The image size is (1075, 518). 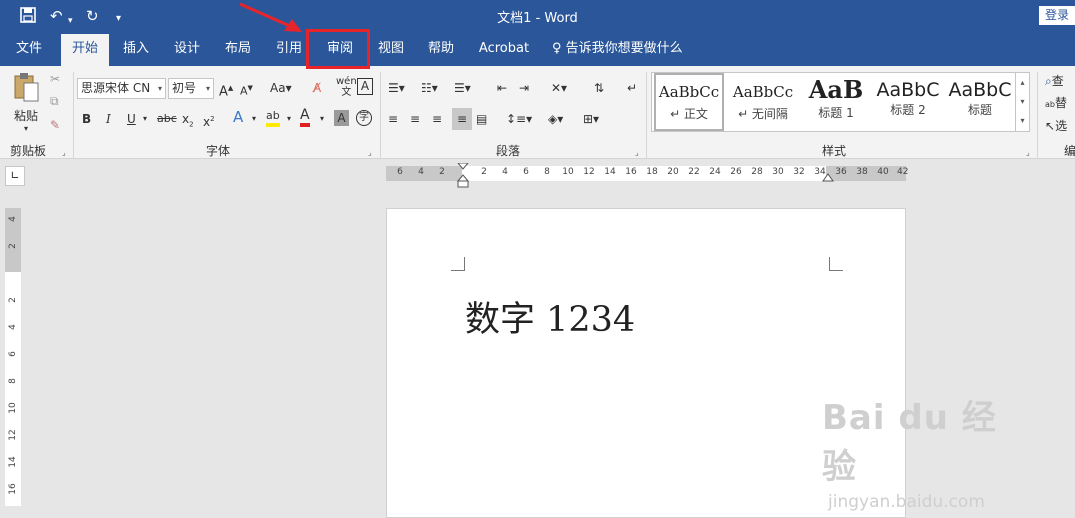 I want to click on tab-home: 开始, so click(x=85, y=50).